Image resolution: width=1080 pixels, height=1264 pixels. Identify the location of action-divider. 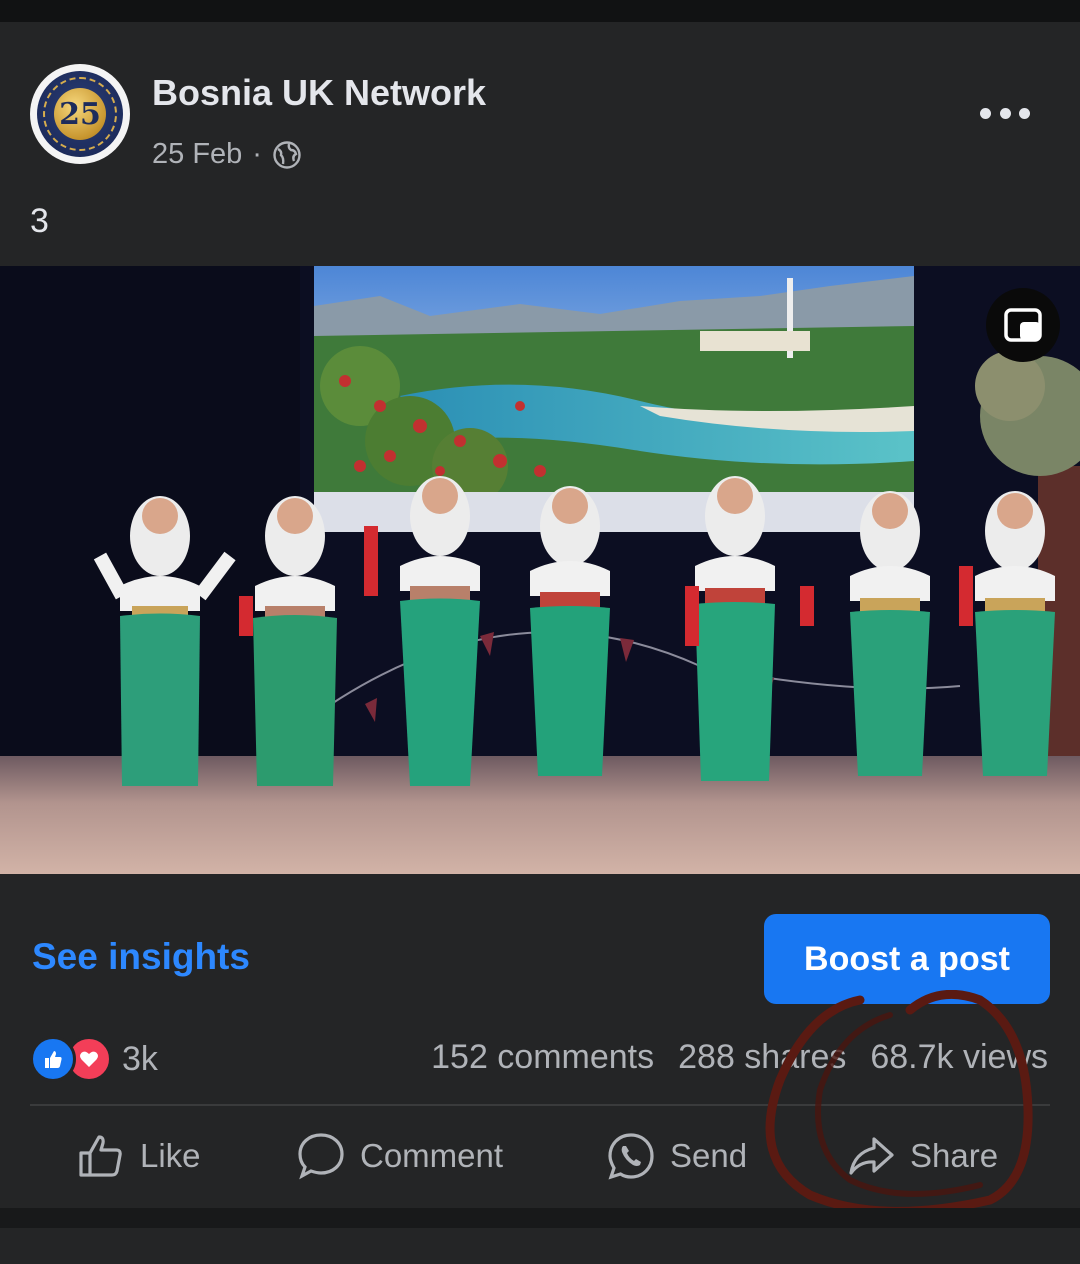
(540, 1105).